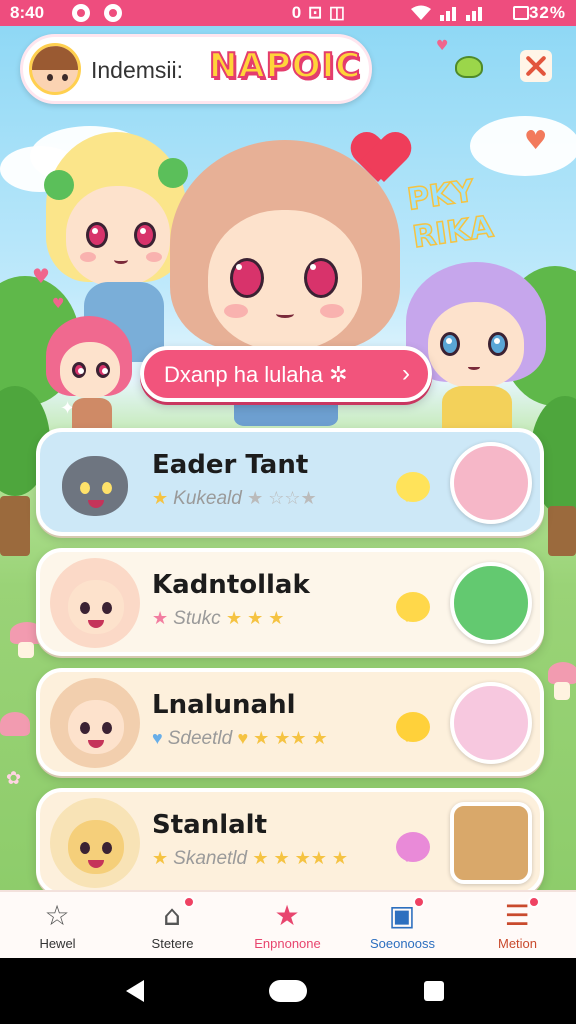 This screenshot has height=1024, width=576. Describe the element at coordinates (434, 991) in the screenshot. I see `recents-icon` at that location.